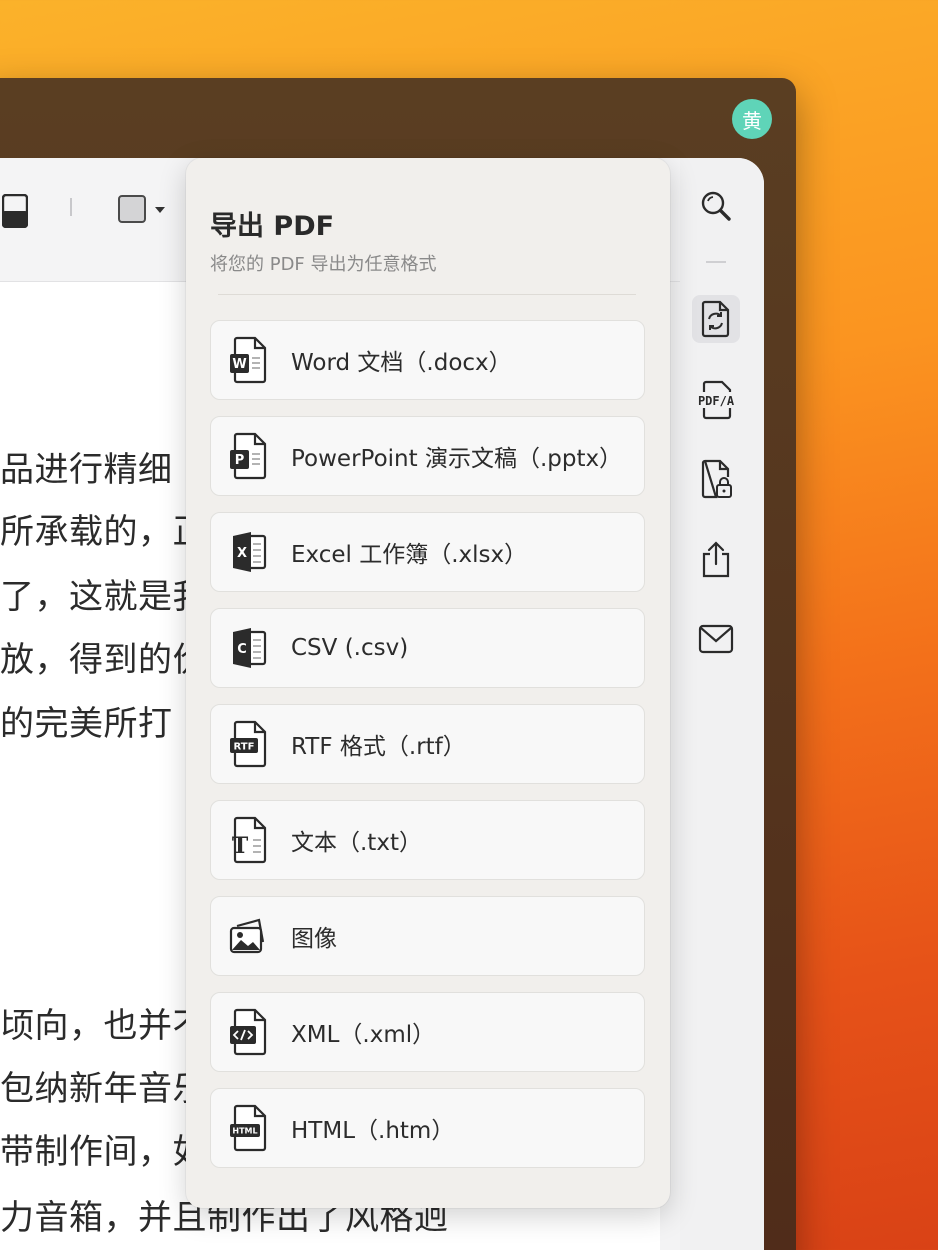 This screenshot has height=1250, width=938. What do you see at coordinates (86, 470) in the screenshot?
I see `document-text-line: 品进行精细` at bounding box center [86, 470].